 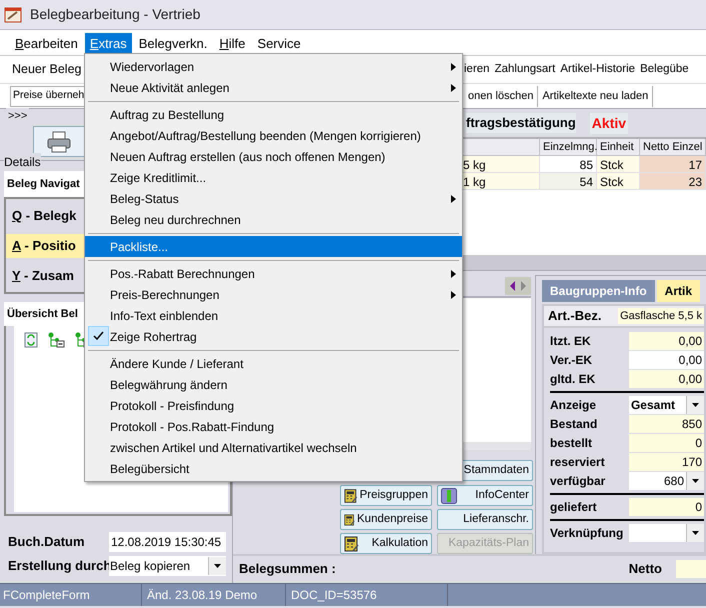 What do you see at coordinates (501, 96) in the screenshot?
I see `toolbar-button: onen löschen` at bounding box center [501, 96].